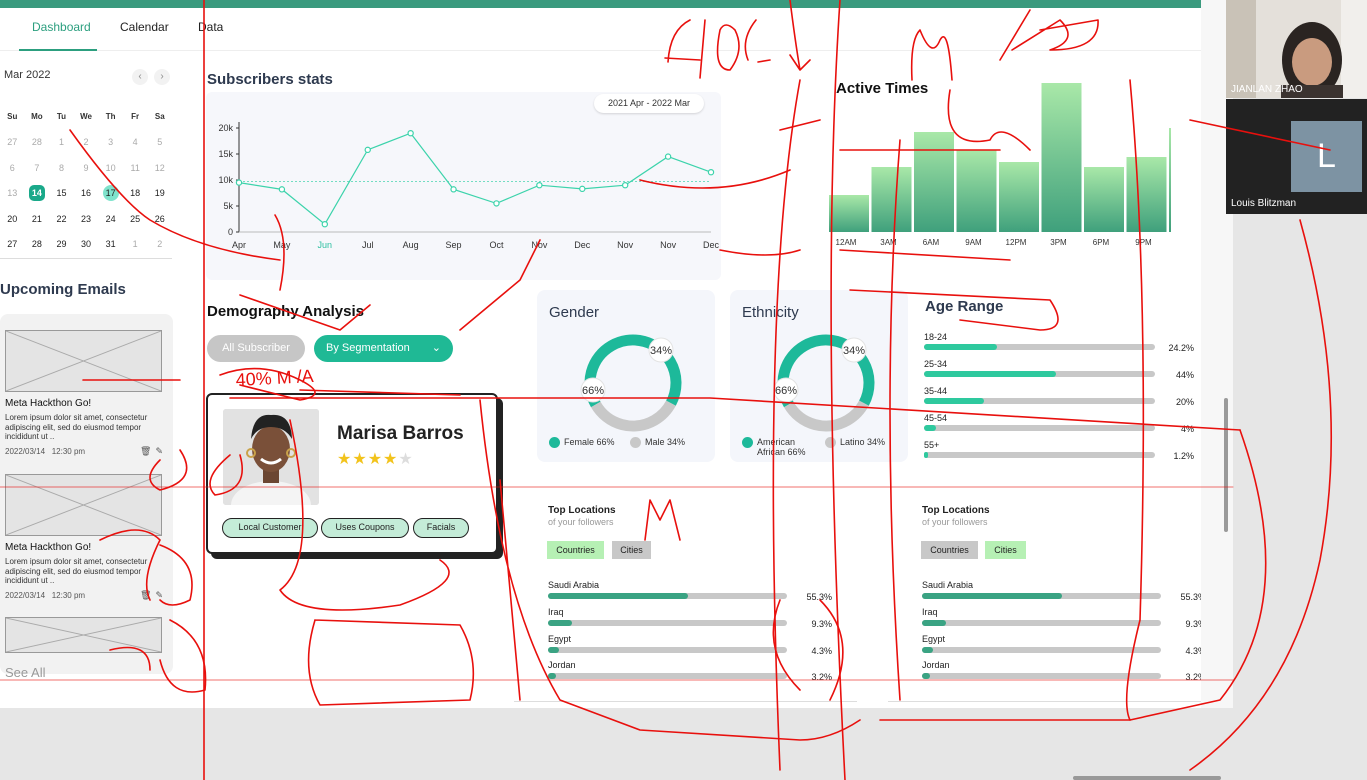 This screenshot has height=780, width=1367. I want to click on calendar-day: 11, so click(135, 168).